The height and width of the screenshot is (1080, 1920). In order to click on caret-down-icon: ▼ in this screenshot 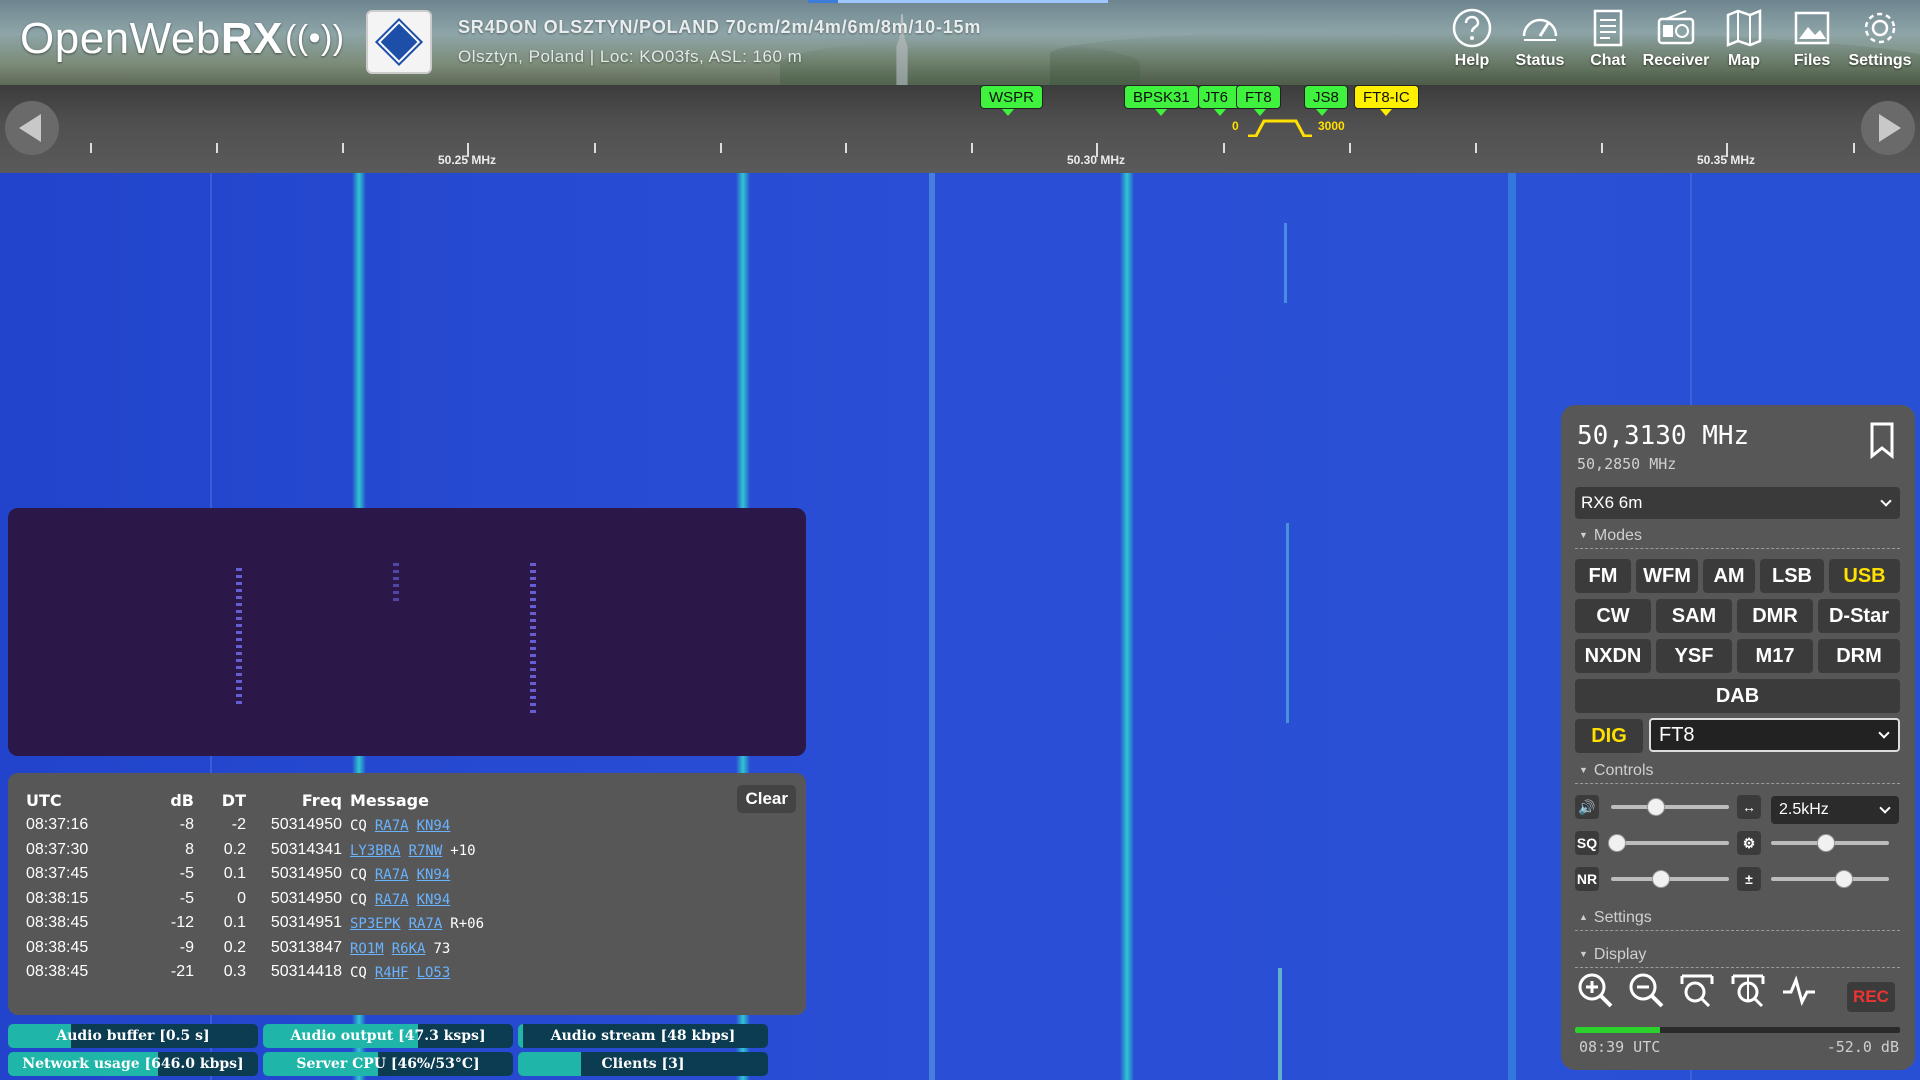, I will do `click(1583, 535)`.